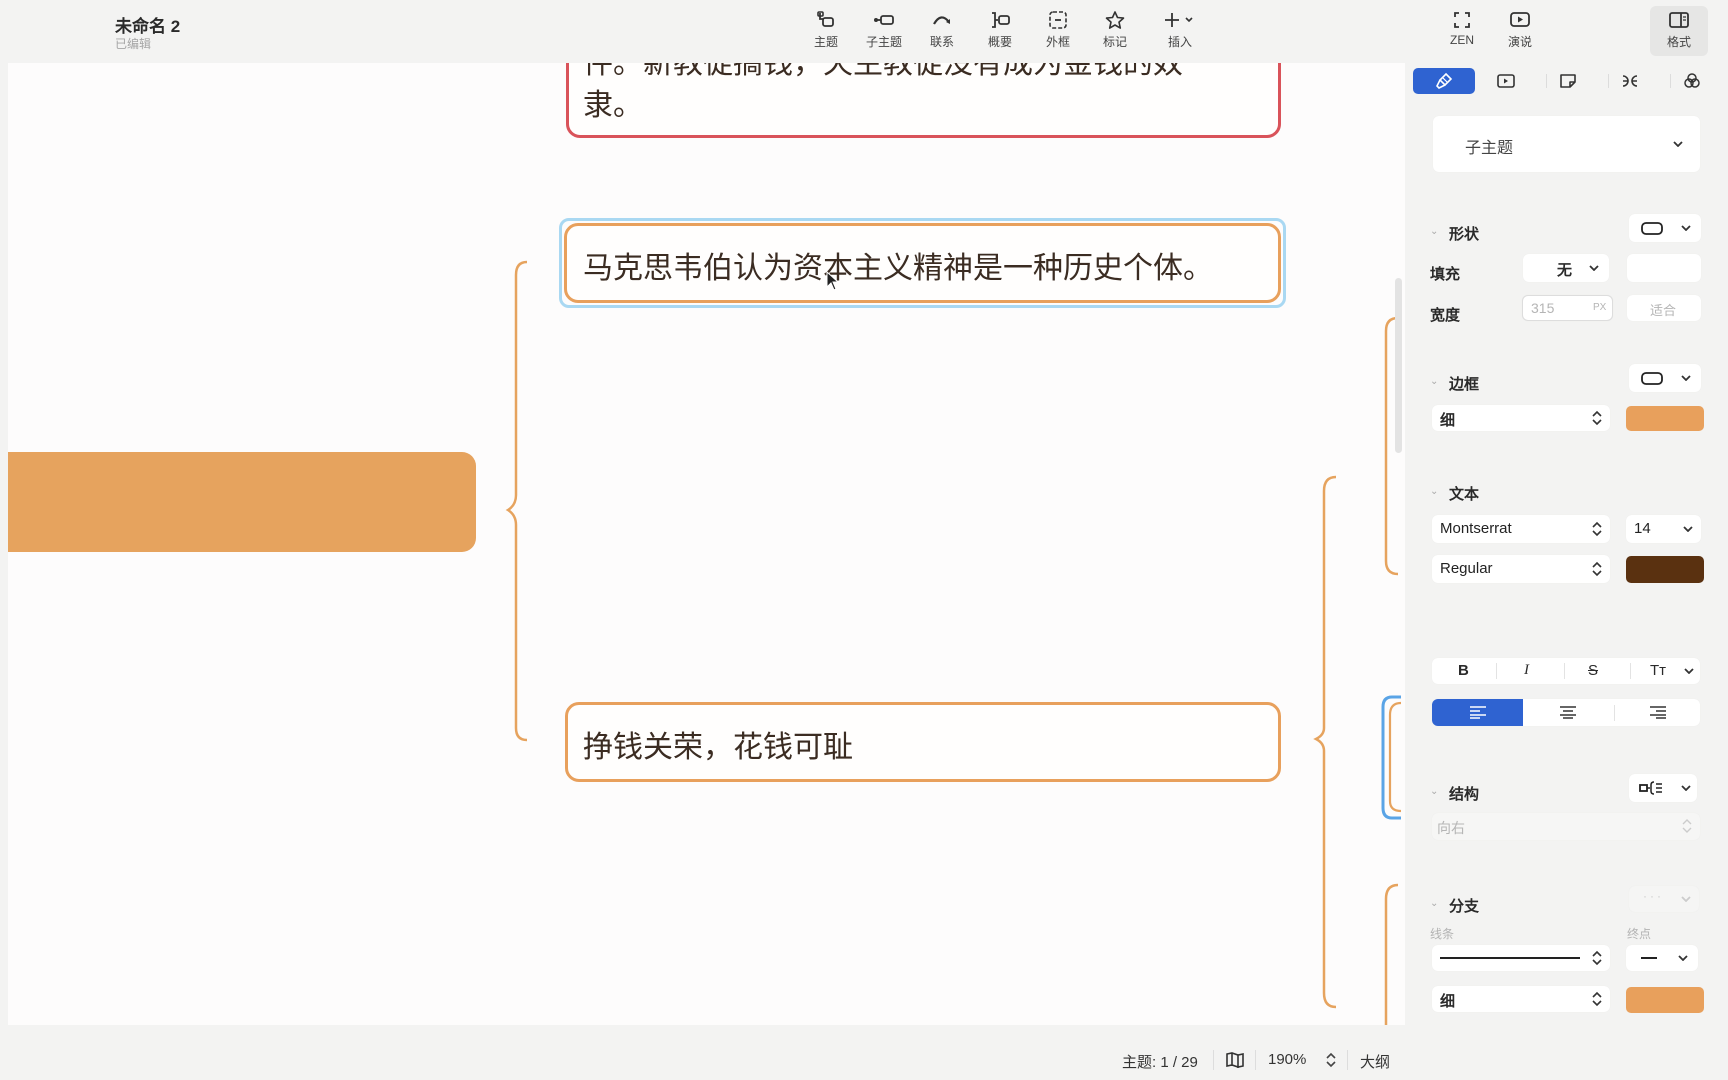  What do you see at coordinates (1521, 999) in the screenshot?
I see `branch-weight-select: 细` at bounding box center [1521, 999].